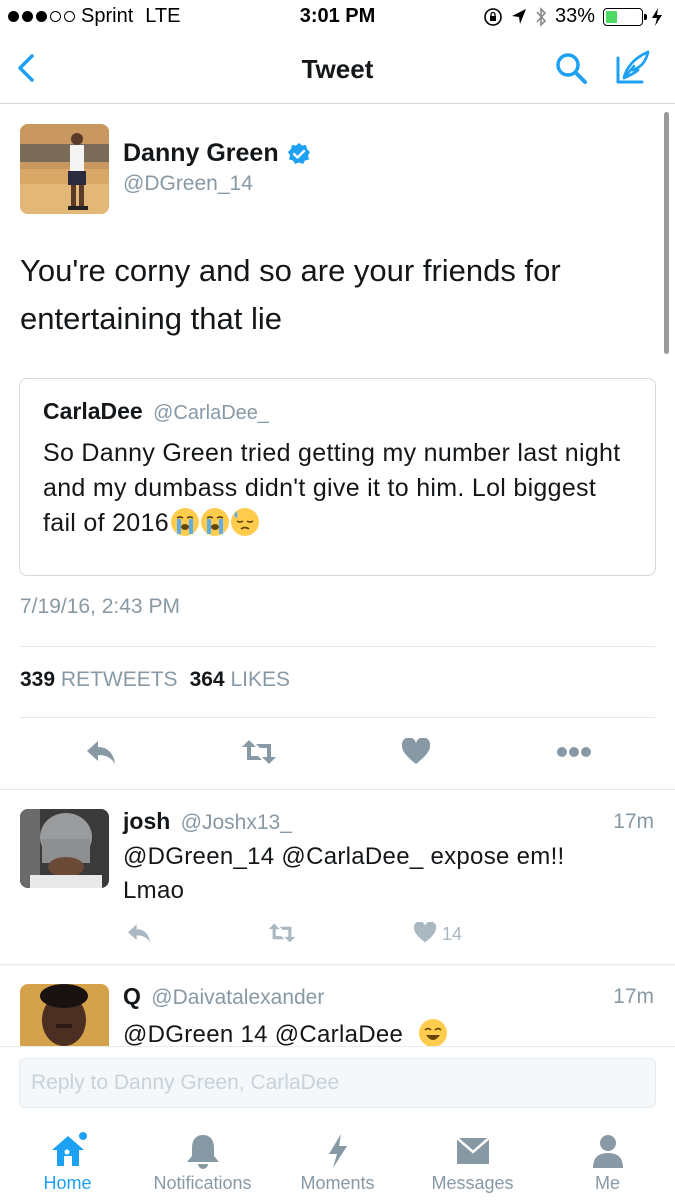 The width and height of the screenshot is (675, 1200). What do you see at coordinates (260, 679) in the screenshot?
I see `likes-label: LIKES` at bounding box center [260, 679].